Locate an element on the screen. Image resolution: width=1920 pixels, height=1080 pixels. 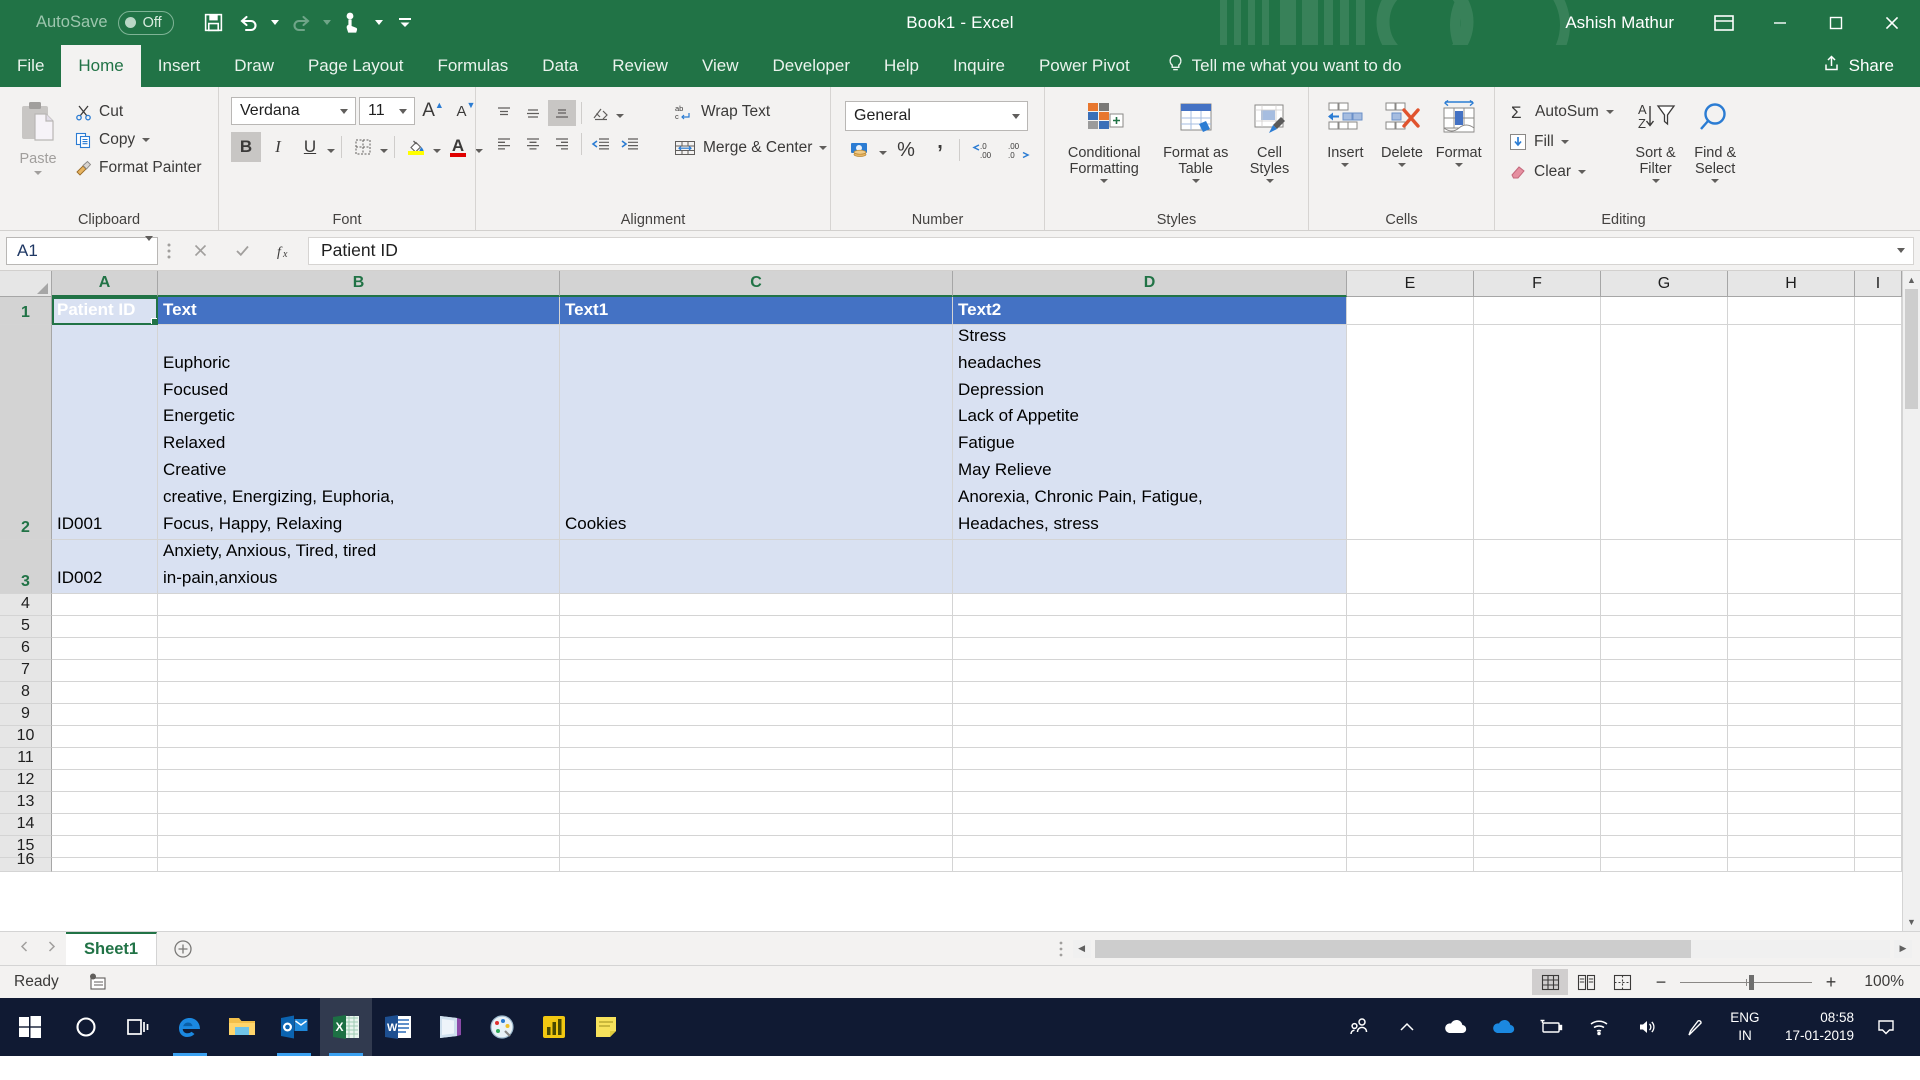
cell-B6 is located at coordinates (359, 649).